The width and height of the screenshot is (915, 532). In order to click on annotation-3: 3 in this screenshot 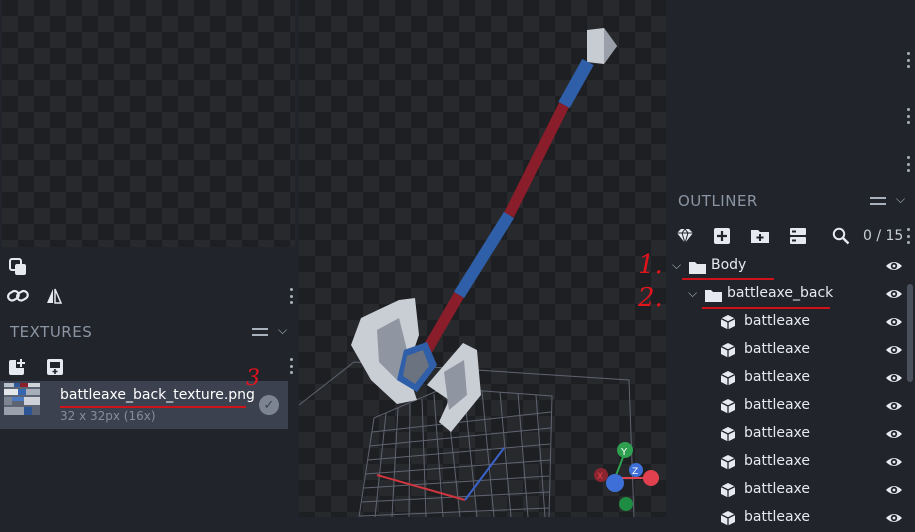, I will do `click(253, 378)`.